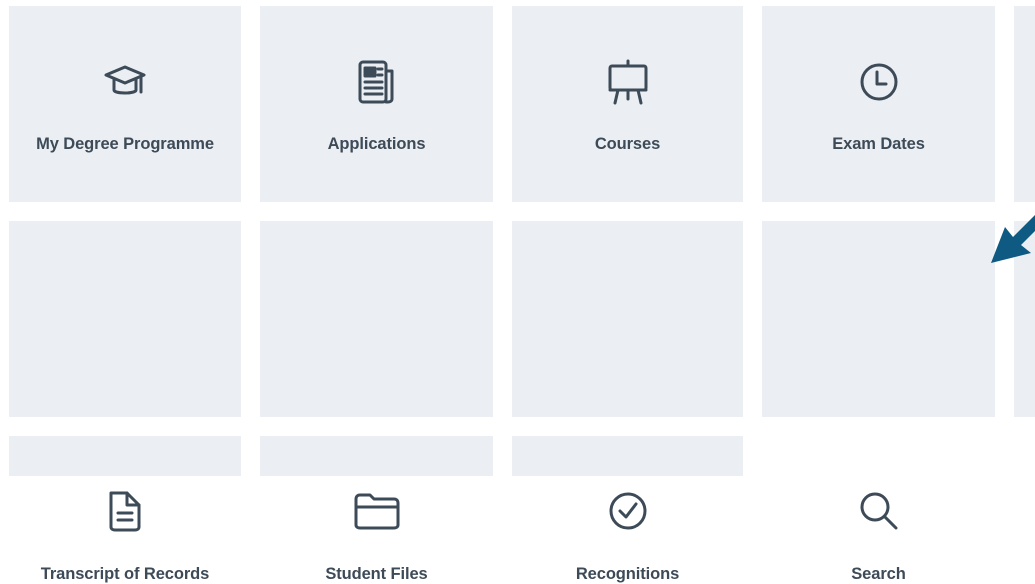 The width and height of the screenshot is (1035, 584). I want to click on search-icon, so click(879, 511).